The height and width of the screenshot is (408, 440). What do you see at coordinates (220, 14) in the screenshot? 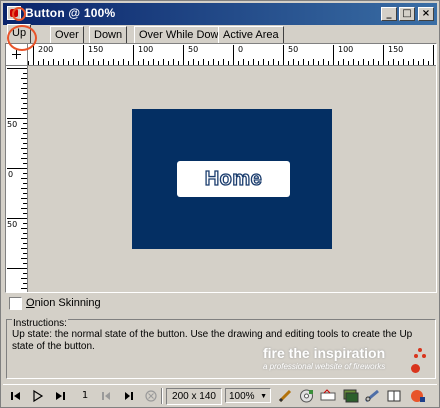
I see `title-bar: Button @ 100% _ □ ×` at bounding box center [220, 14].